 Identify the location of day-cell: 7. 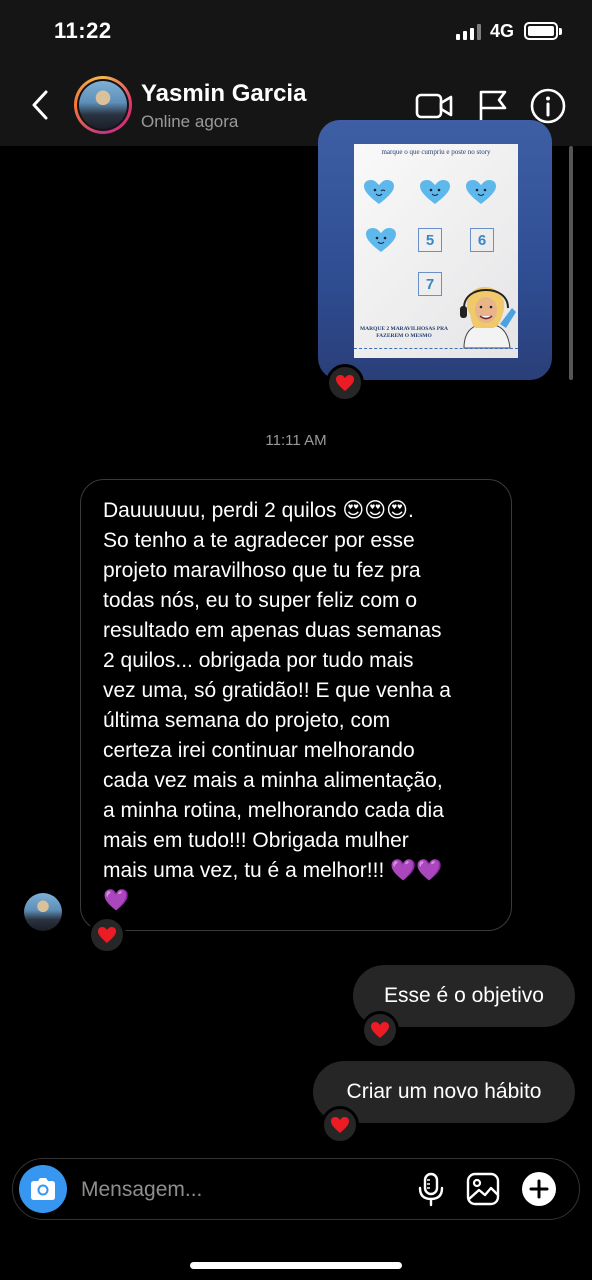
(430, 284).